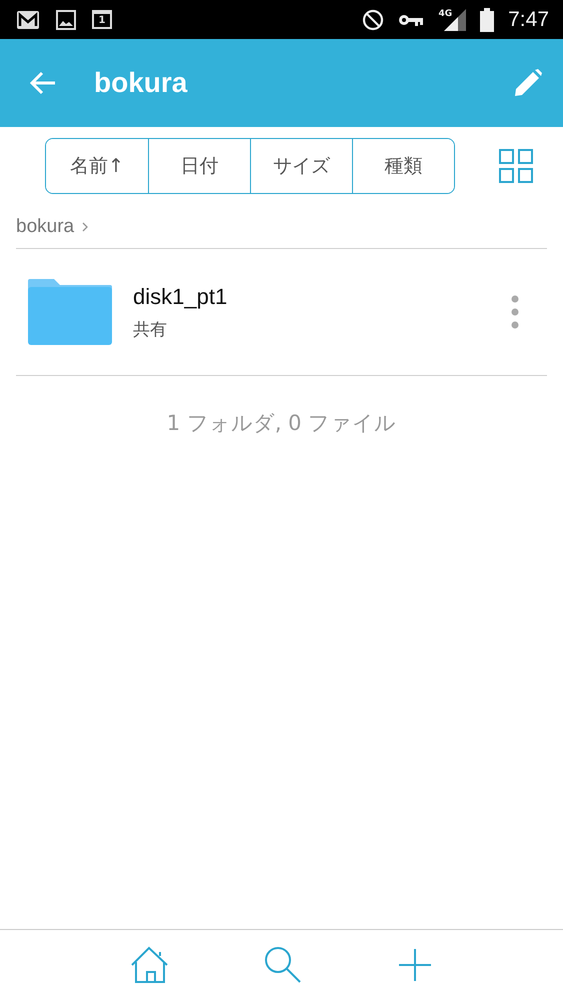  What do you see at coordinates (141, 83) in the screenshot?
I see `screen-title: bokura` at bounding box center [141, 83].